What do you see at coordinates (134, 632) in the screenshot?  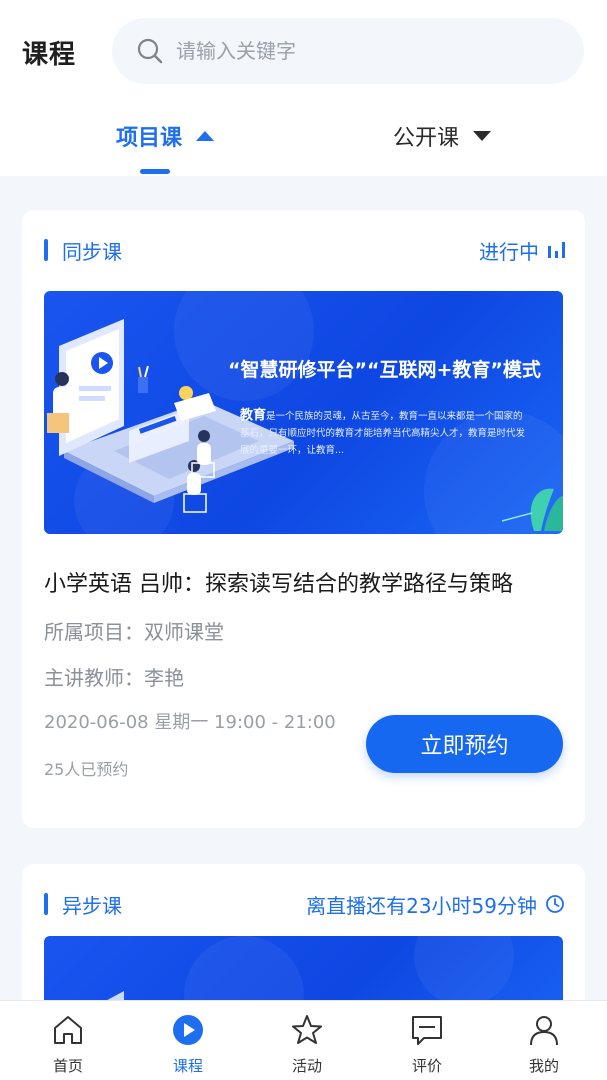 I see `course-project: 所属项目：双师课堂` at bounding box center [134, 632].